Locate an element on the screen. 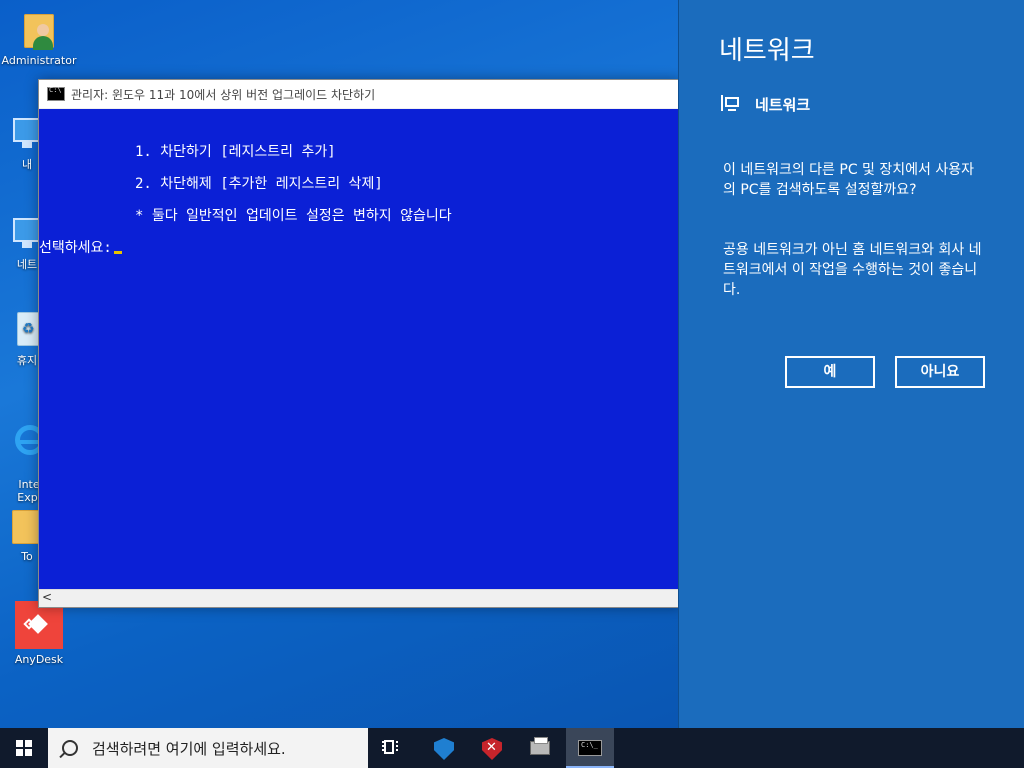  desktop-icon-anydesk: AnyDesk is located at coordinates (39, 633).